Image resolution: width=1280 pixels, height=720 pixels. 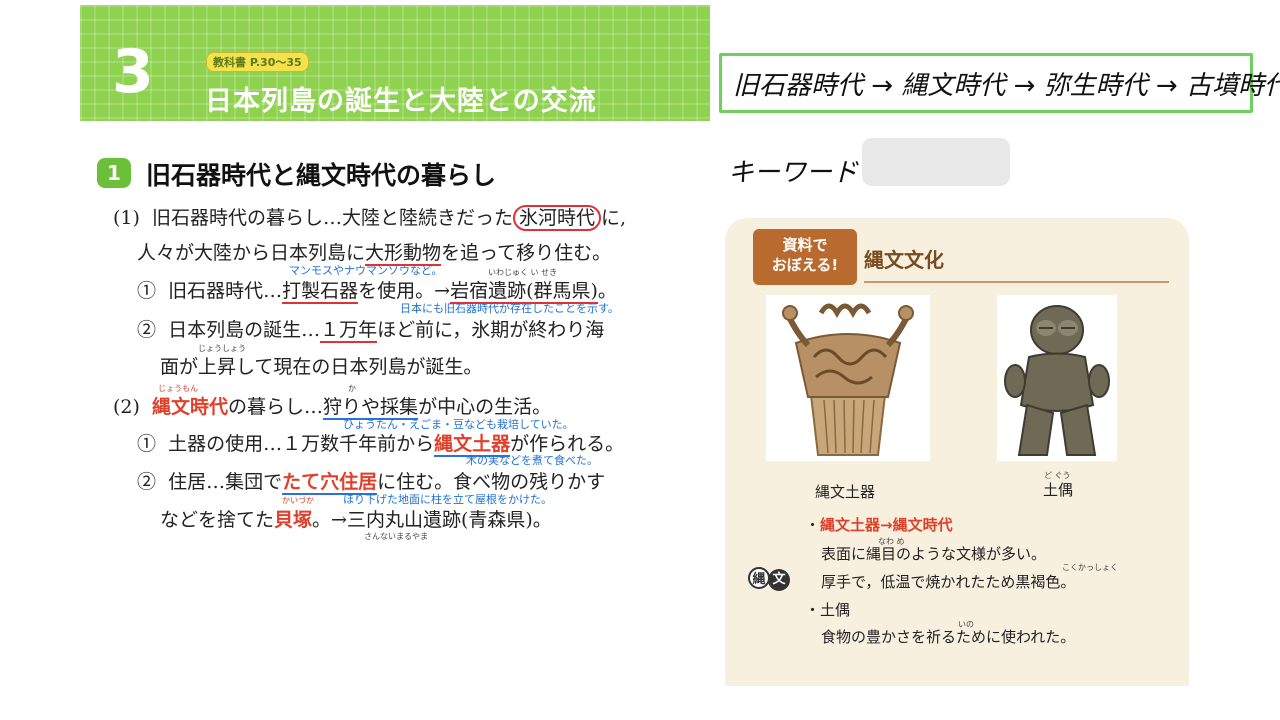 I want to click on item-1-1: ① 旧石器時代…打製石器を使用。→岩宿遺跡(群馬県)。, so click(x=377, y=292).